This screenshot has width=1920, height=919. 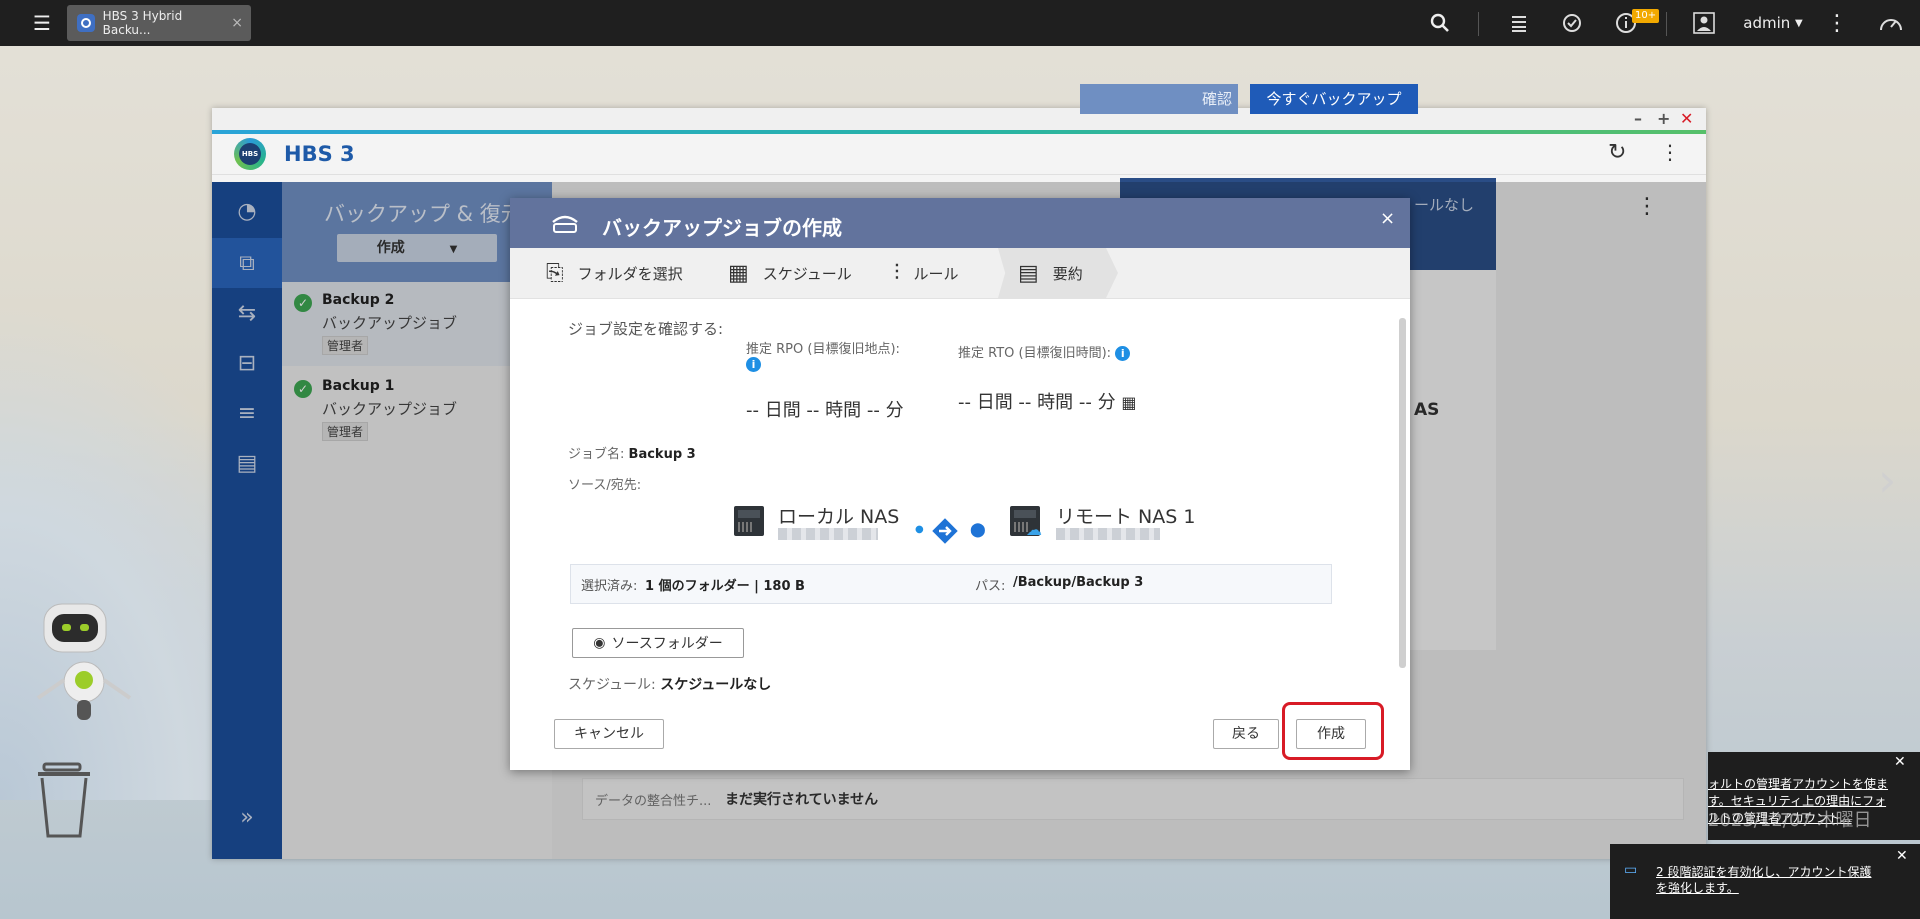 What do you see at coordinates (1891, 23) in the screenshot?
I see `dashboard-icon` at bounding box center [1891, 23].